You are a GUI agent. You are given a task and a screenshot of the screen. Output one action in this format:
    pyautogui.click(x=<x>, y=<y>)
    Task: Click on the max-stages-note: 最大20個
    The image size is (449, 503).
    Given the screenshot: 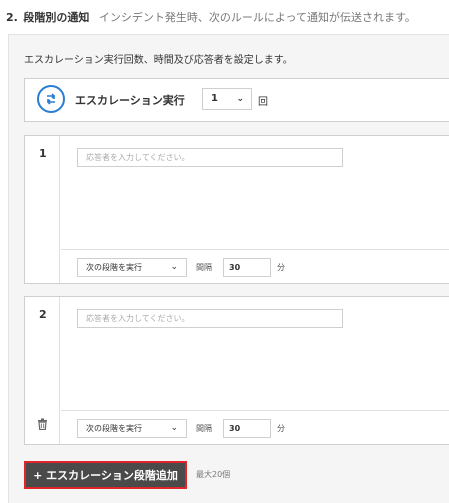 What is the action you would take?
    pyautogui.click(x=213, y=474)
    